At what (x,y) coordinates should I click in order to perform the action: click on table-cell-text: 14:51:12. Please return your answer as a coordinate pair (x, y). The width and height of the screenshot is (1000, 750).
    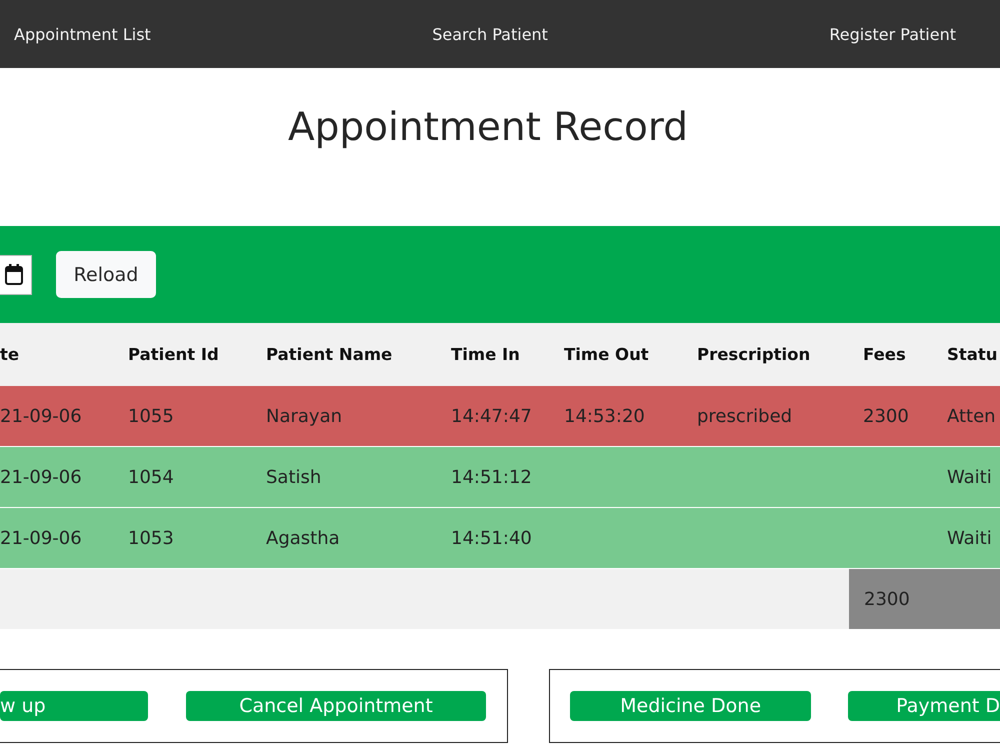
    Looking at the image, I should click on (492, 477).